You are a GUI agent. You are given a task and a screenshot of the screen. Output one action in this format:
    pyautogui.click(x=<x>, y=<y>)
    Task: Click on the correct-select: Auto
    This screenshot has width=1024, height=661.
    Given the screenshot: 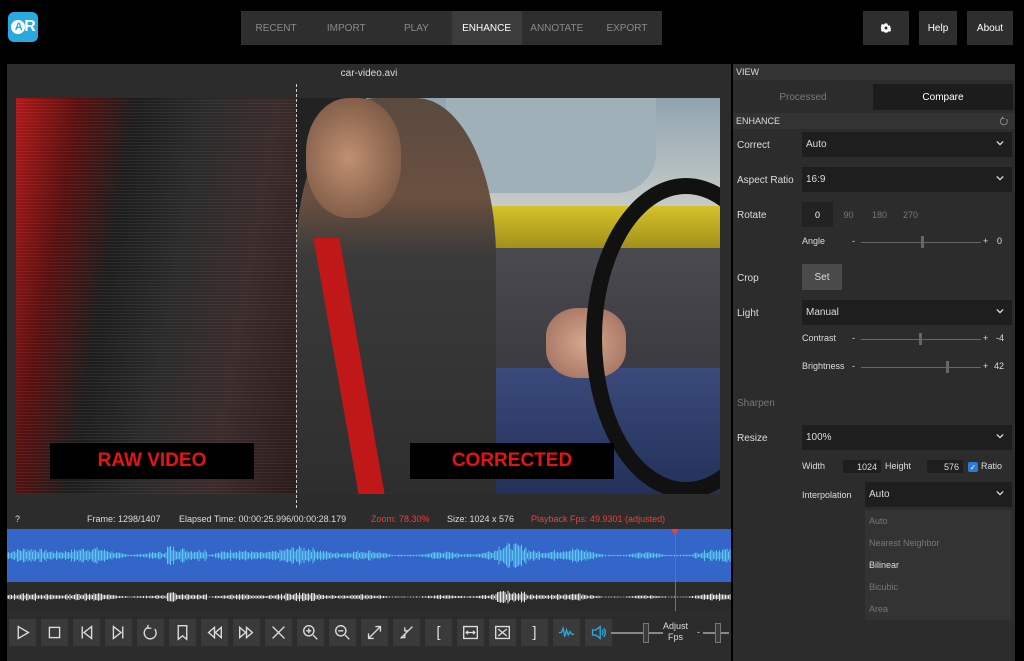 What is the action you would take?
    pyautogui.click(x=907, y=144)
    